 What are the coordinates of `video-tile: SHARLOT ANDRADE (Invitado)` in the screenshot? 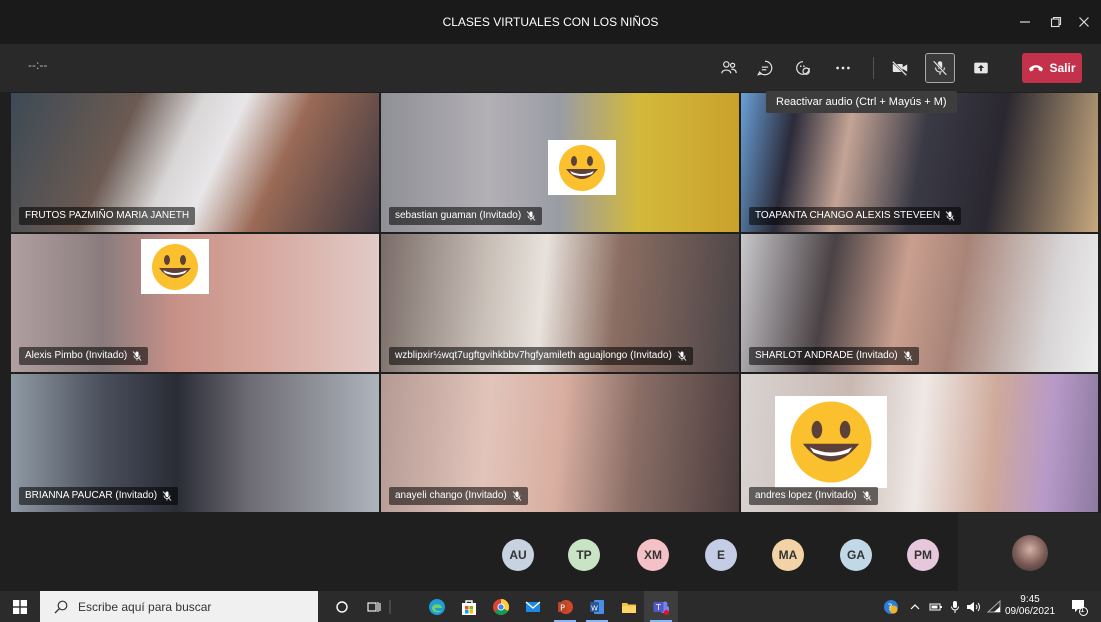 It's located at (919, 303).